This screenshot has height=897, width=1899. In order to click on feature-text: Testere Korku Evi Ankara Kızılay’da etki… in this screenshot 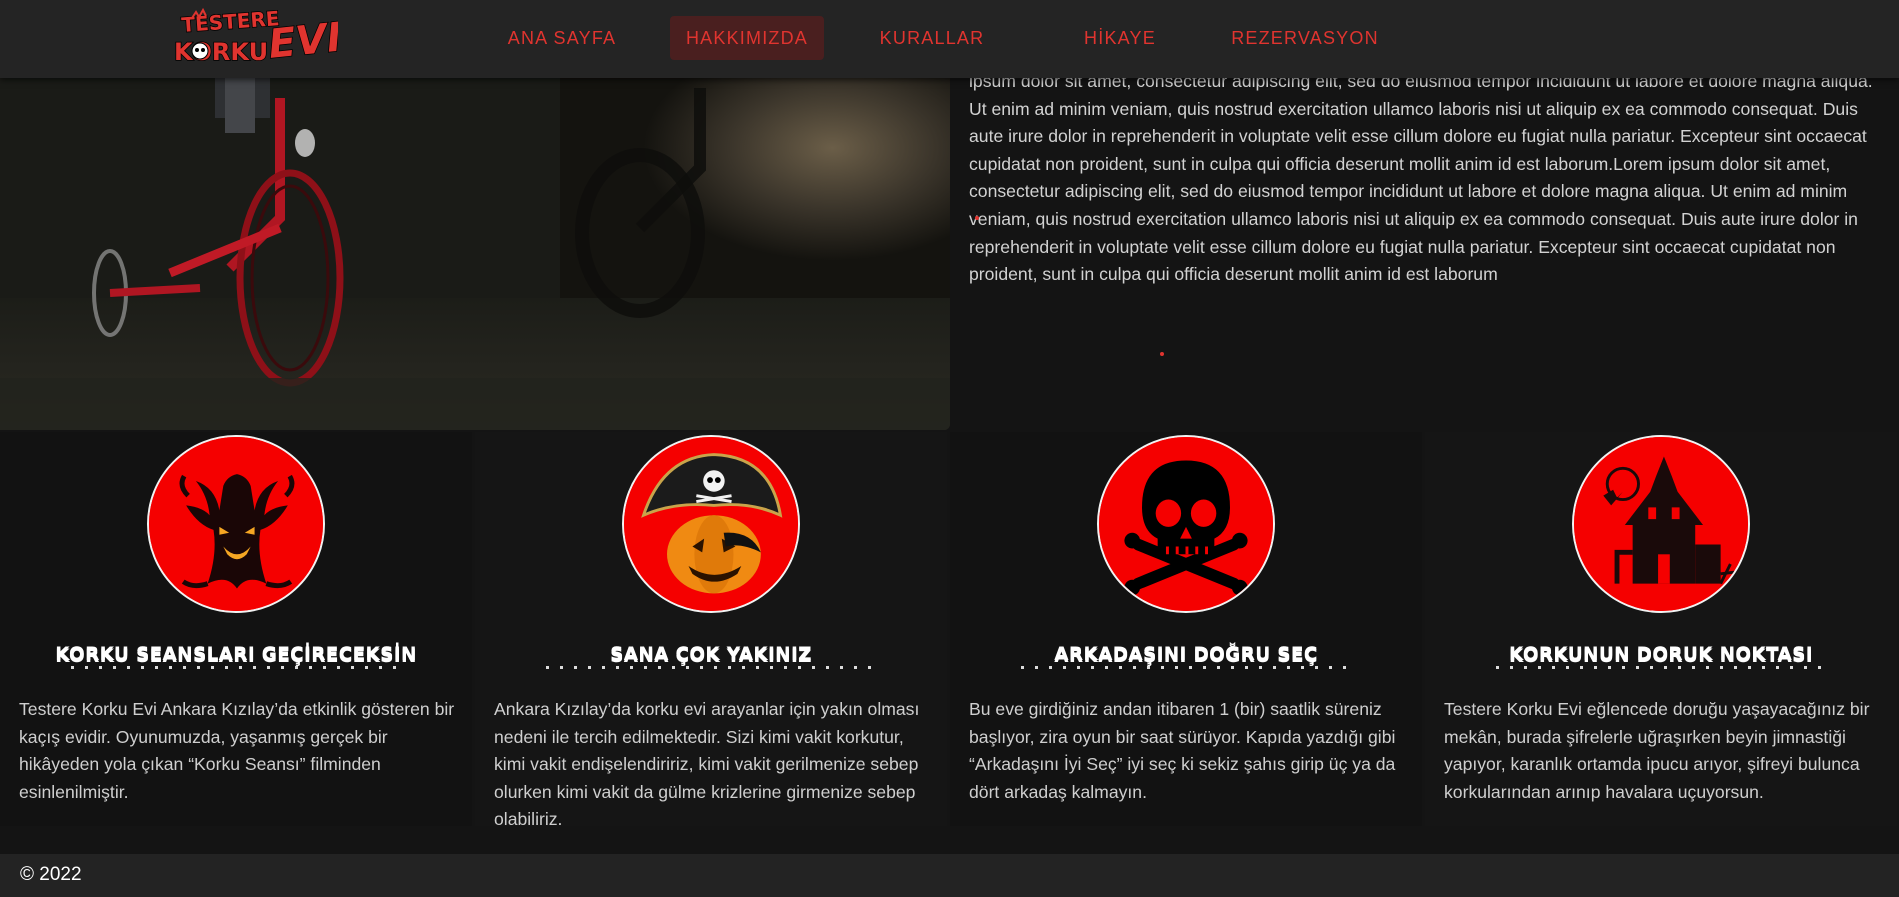, I will do `click(237, 750)`.